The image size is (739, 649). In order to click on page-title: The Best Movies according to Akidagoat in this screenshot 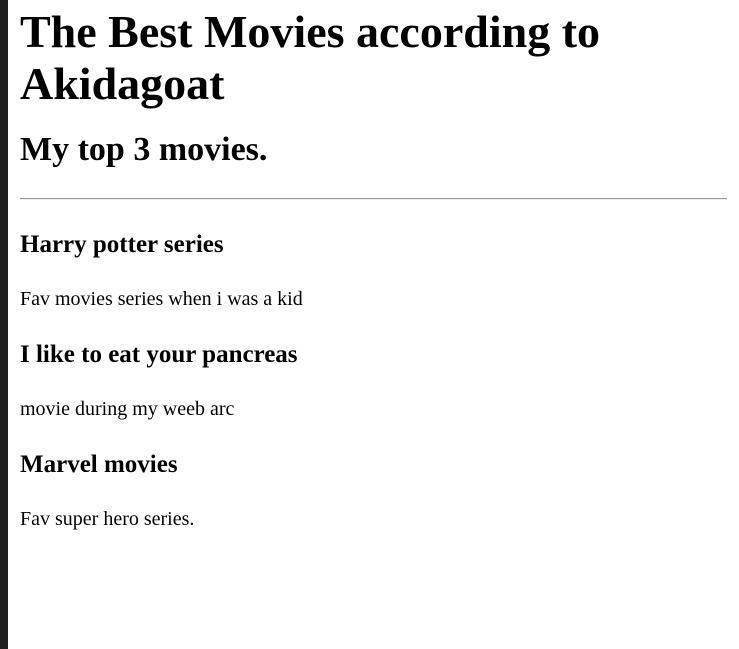, I will do `click(310, 57)`.